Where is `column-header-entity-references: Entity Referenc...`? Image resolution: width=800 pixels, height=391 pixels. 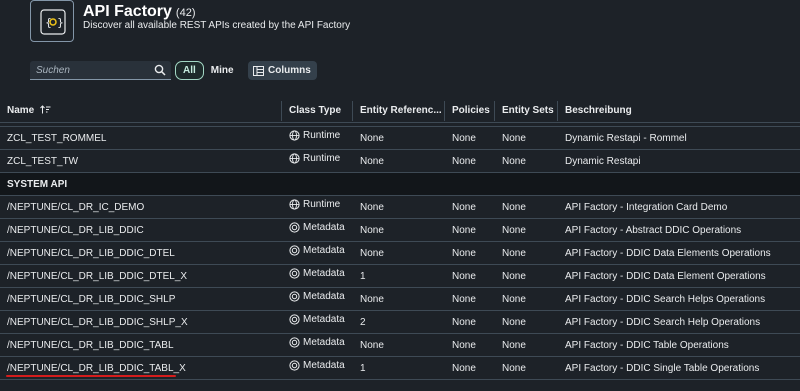
column-header-entity-references: Entity Referenc... is located at coordinates (401, 110).